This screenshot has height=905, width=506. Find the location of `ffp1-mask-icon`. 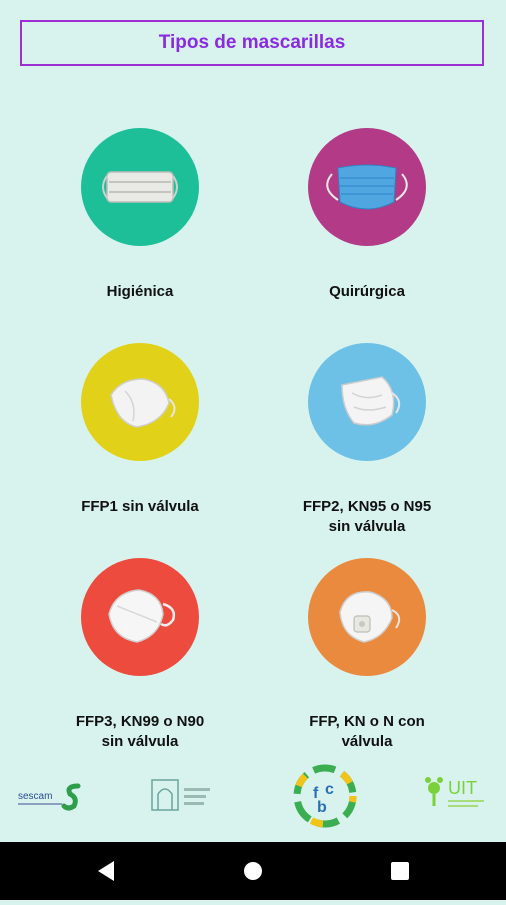

ffp1-mask-icon is located at coordinates (140, 402).